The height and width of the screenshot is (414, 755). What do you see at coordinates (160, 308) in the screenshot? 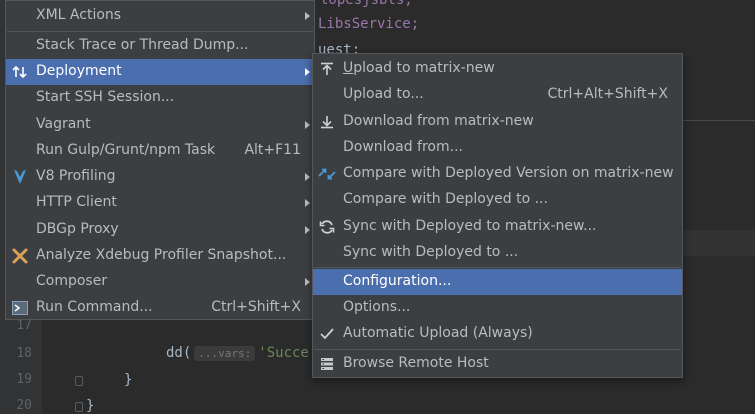
I see `menu-item-run-command: Run Command... Ctrl+Shift+X` at bounding box center [160, 308].